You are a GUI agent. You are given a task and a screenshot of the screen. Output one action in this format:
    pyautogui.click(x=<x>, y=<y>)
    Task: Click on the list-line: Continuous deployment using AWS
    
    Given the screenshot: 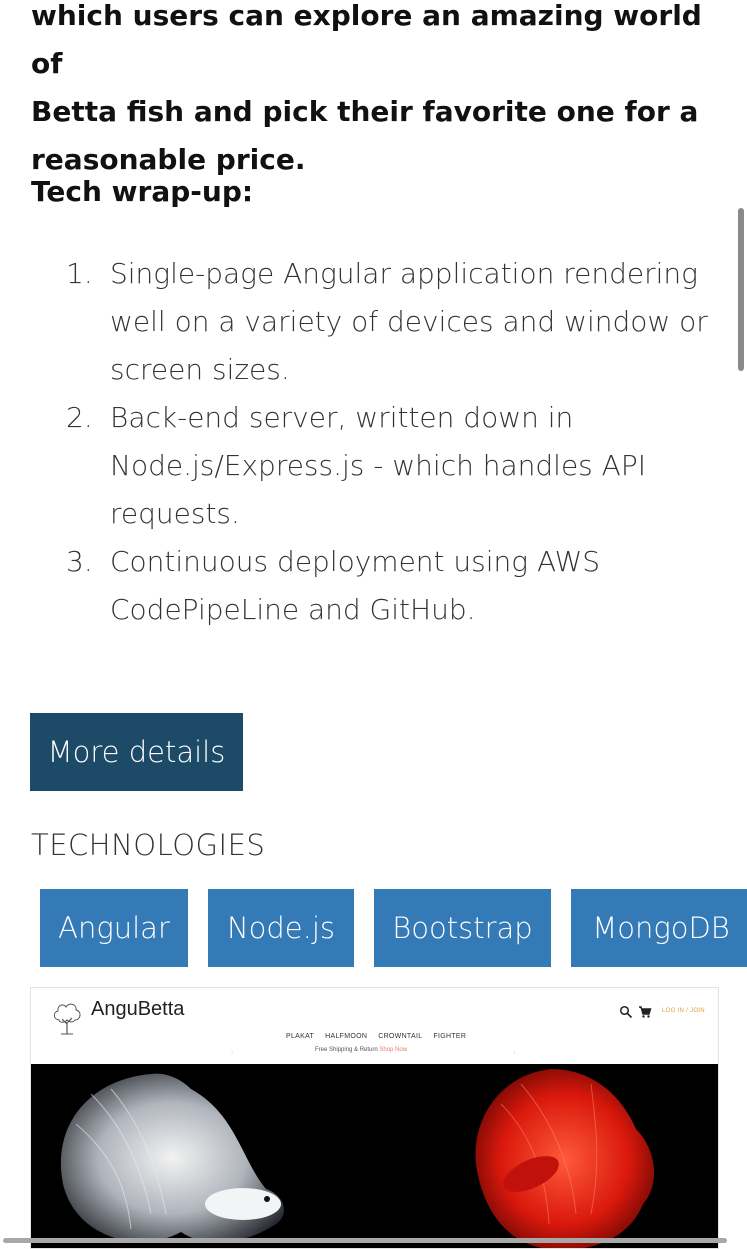 What is the action you would take?
    pyautogui.click(x=355, y=561)
    